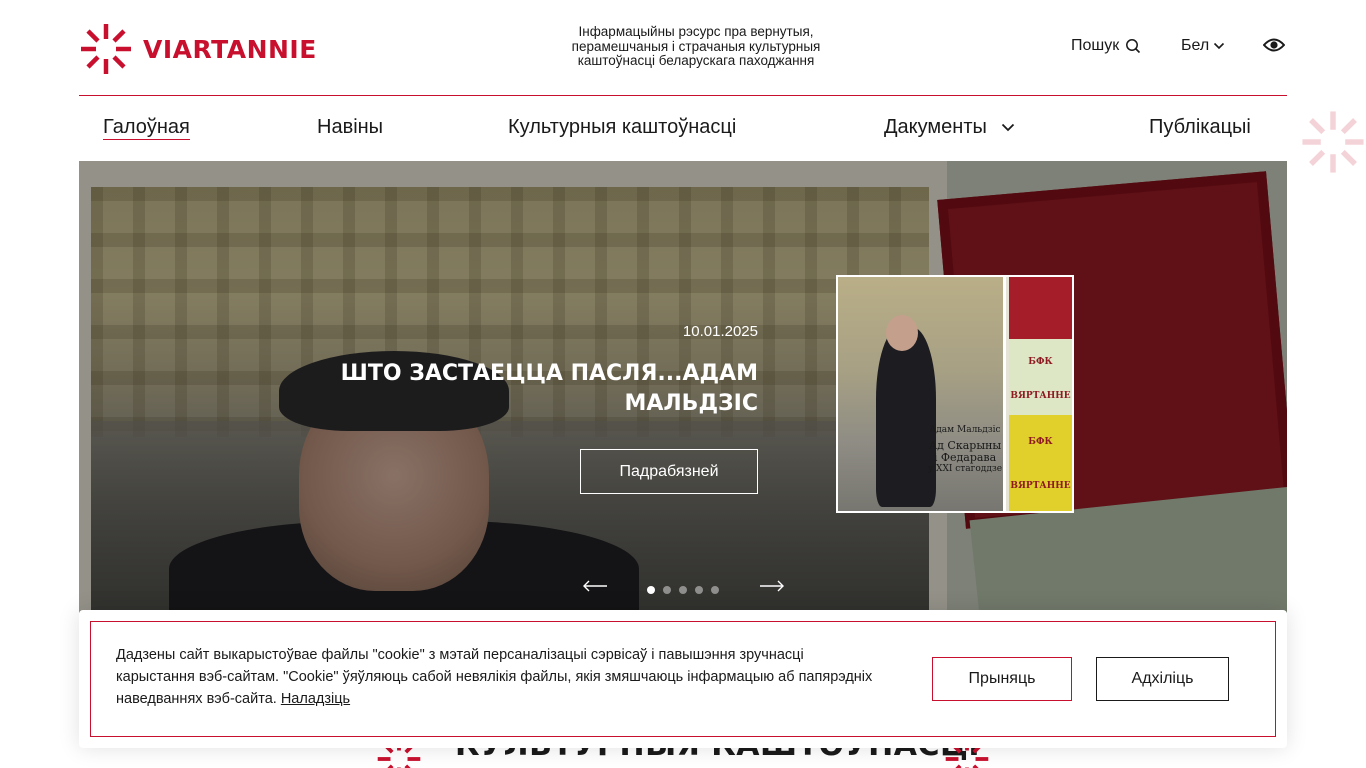  I want to click on language-selector: Бел, so click(1203, 46).